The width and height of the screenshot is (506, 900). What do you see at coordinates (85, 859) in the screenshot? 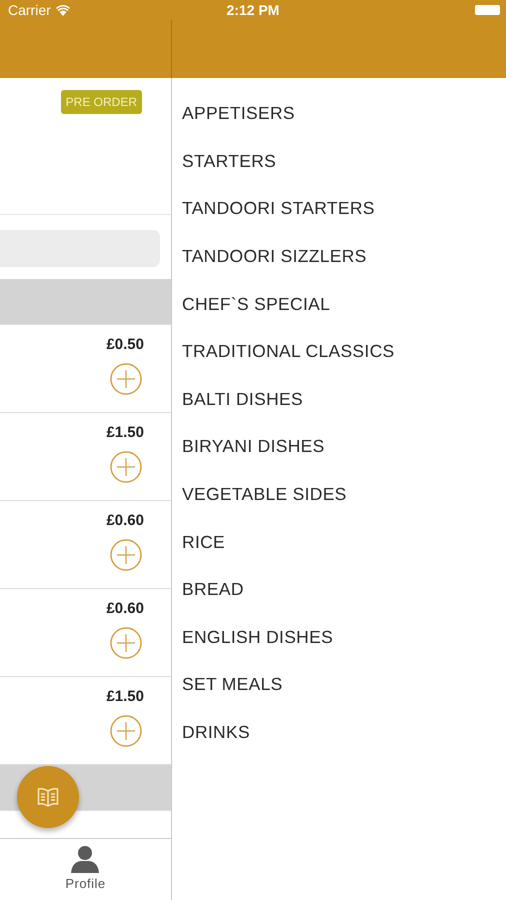
I see `person-icon` at bounding box center [85, 859].